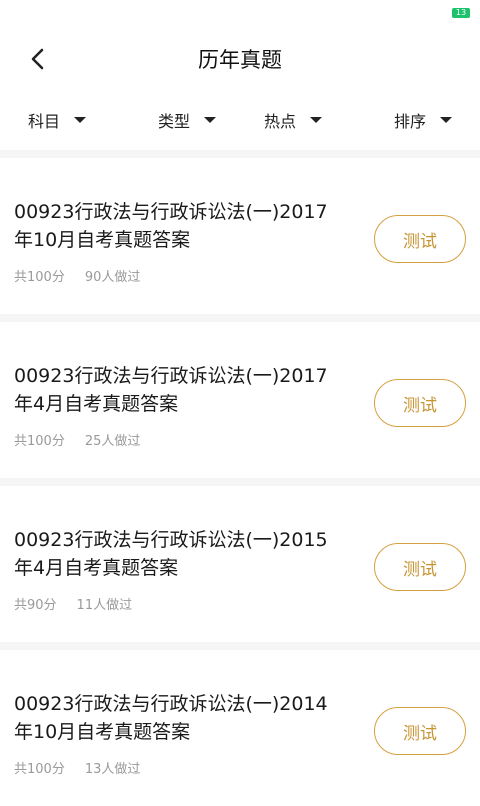 The image size is (480, 806). What do you see at coordinates (461, 13) in the screenshot?
I see `battery-icon: 13` at bounding box center [461, 13].